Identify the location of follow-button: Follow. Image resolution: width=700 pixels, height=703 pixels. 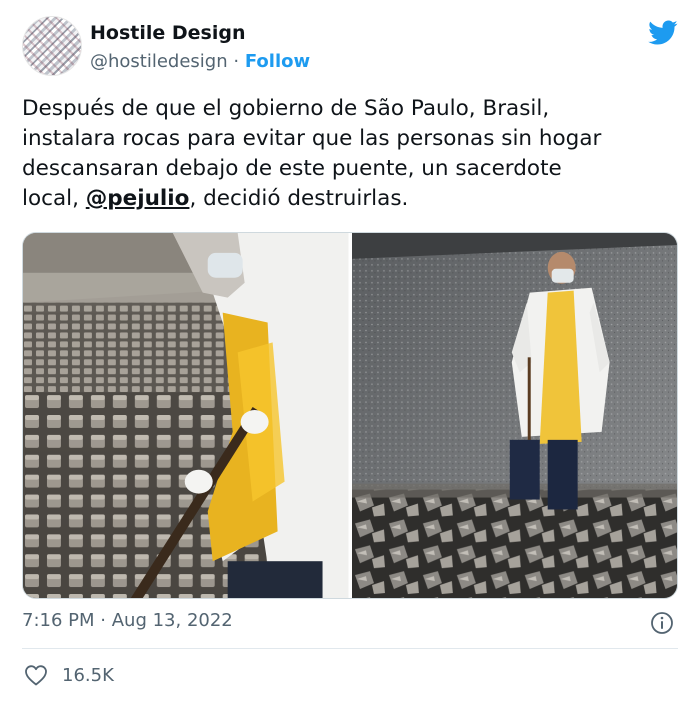
(277, 61).